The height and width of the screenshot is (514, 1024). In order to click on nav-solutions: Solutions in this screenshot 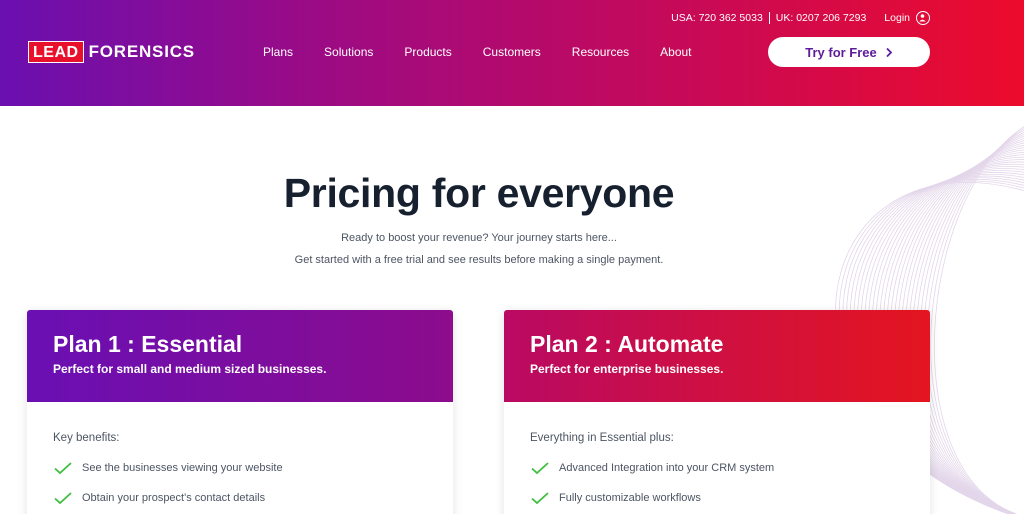, I will do `click(348, 52)`.